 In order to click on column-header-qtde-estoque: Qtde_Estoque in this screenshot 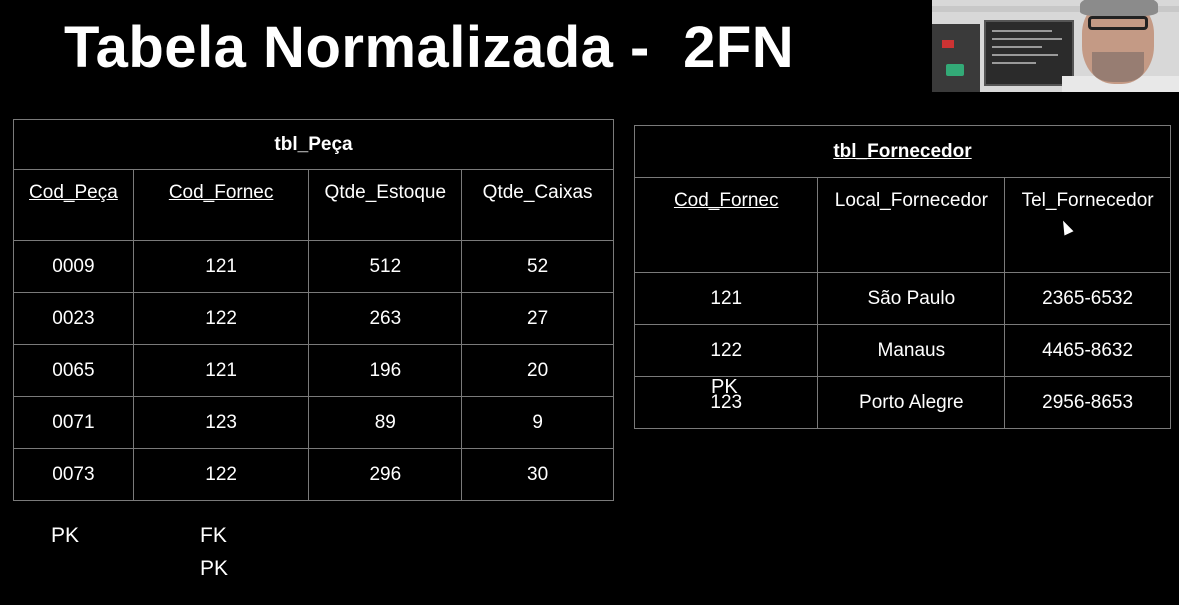, I will do `click(385, 205)`.